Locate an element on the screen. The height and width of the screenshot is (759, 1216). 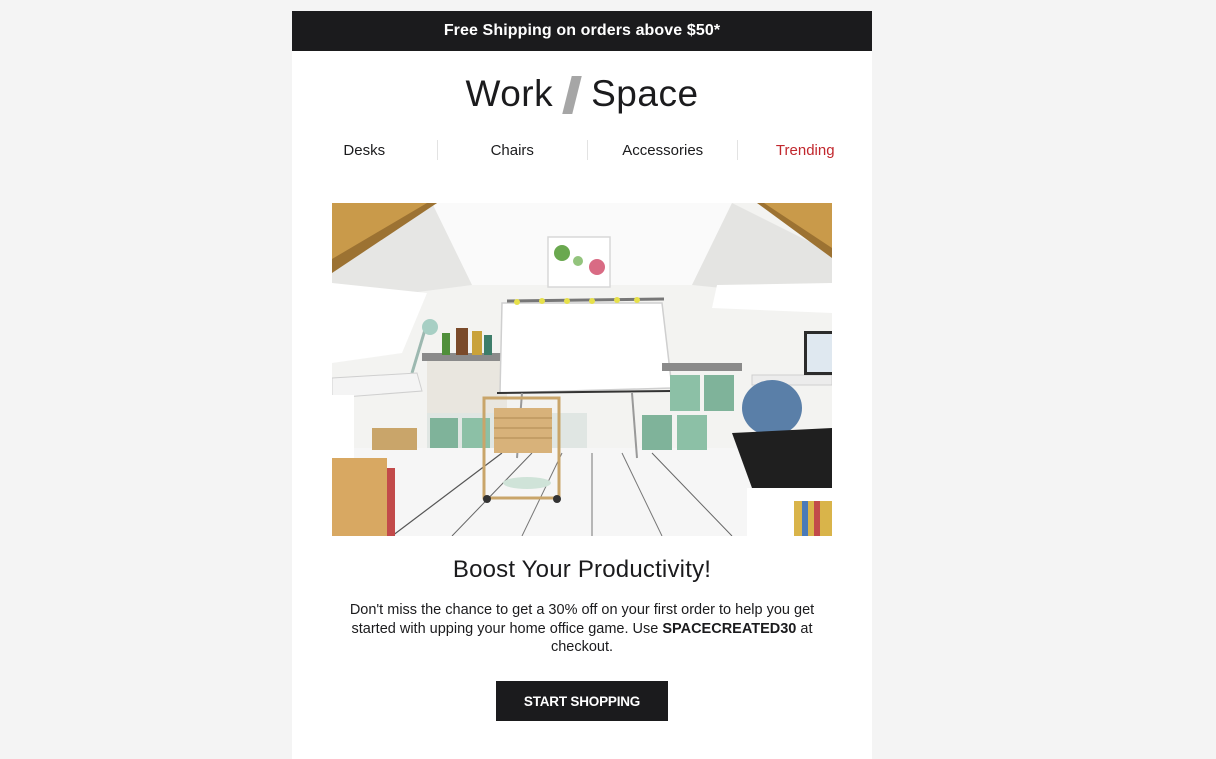
logo-word-space: Space is located at coordinates (645, 93).